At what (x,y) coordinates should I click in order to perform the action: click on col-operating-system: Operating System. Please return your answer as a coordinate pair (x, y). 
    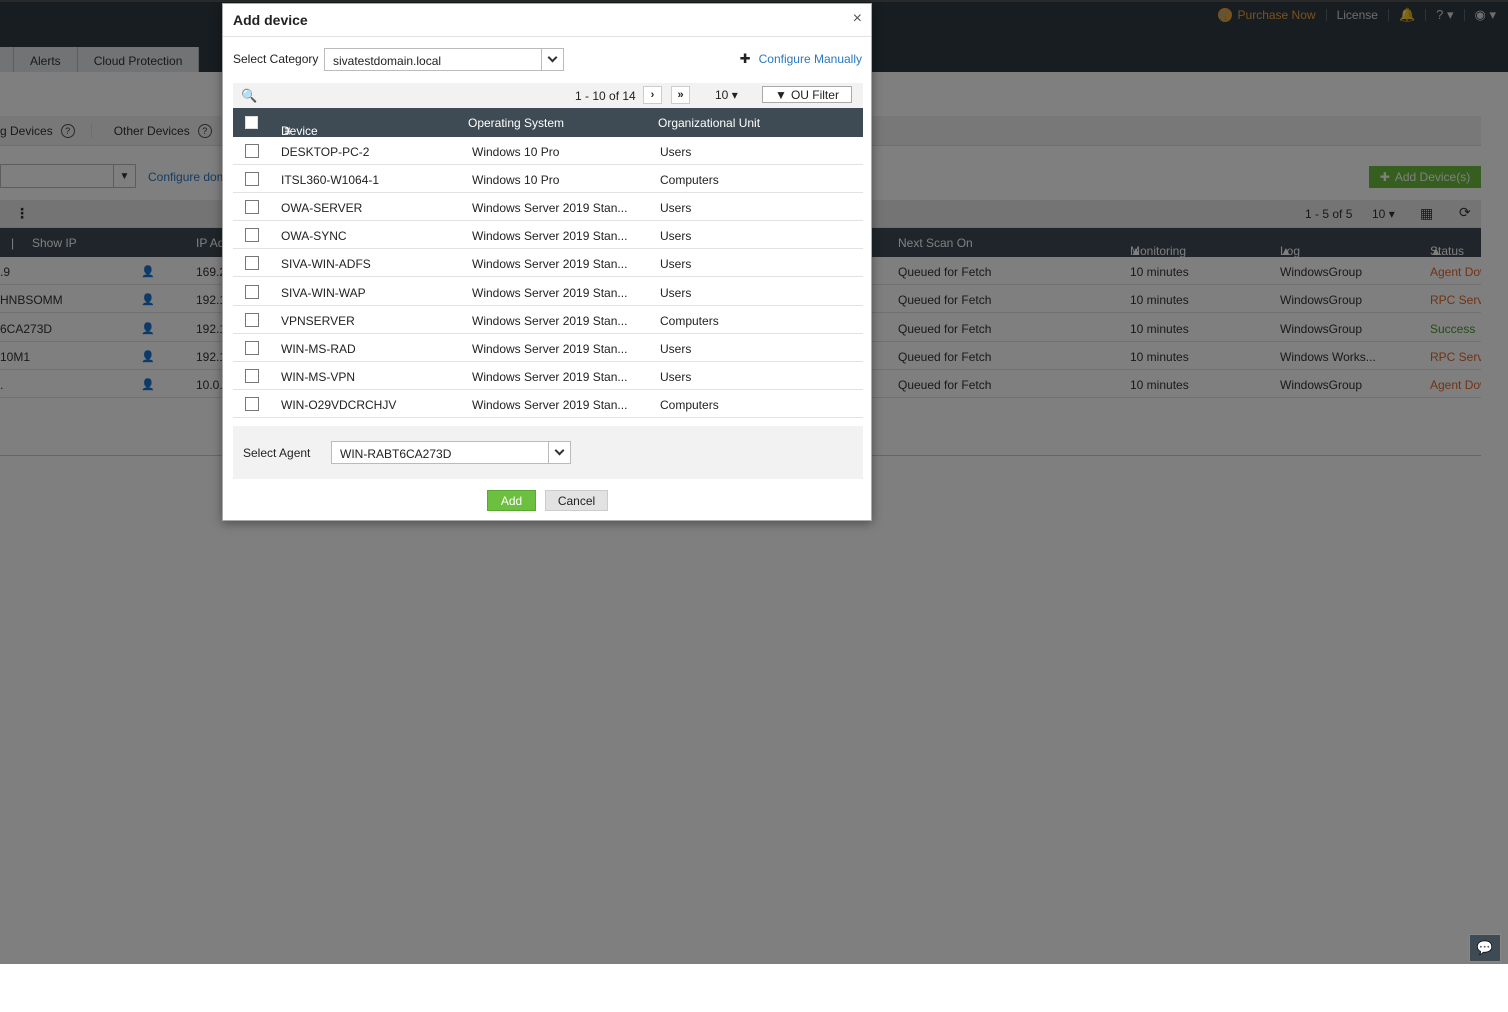
    Looking at the image, I should click on (516, 123).